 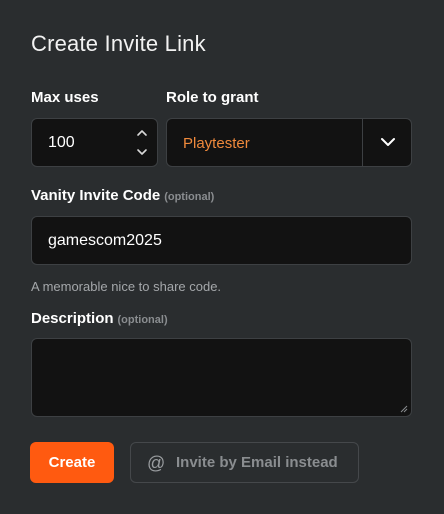 I want to click on description-label-text: Description, so click(x=72, y=318).